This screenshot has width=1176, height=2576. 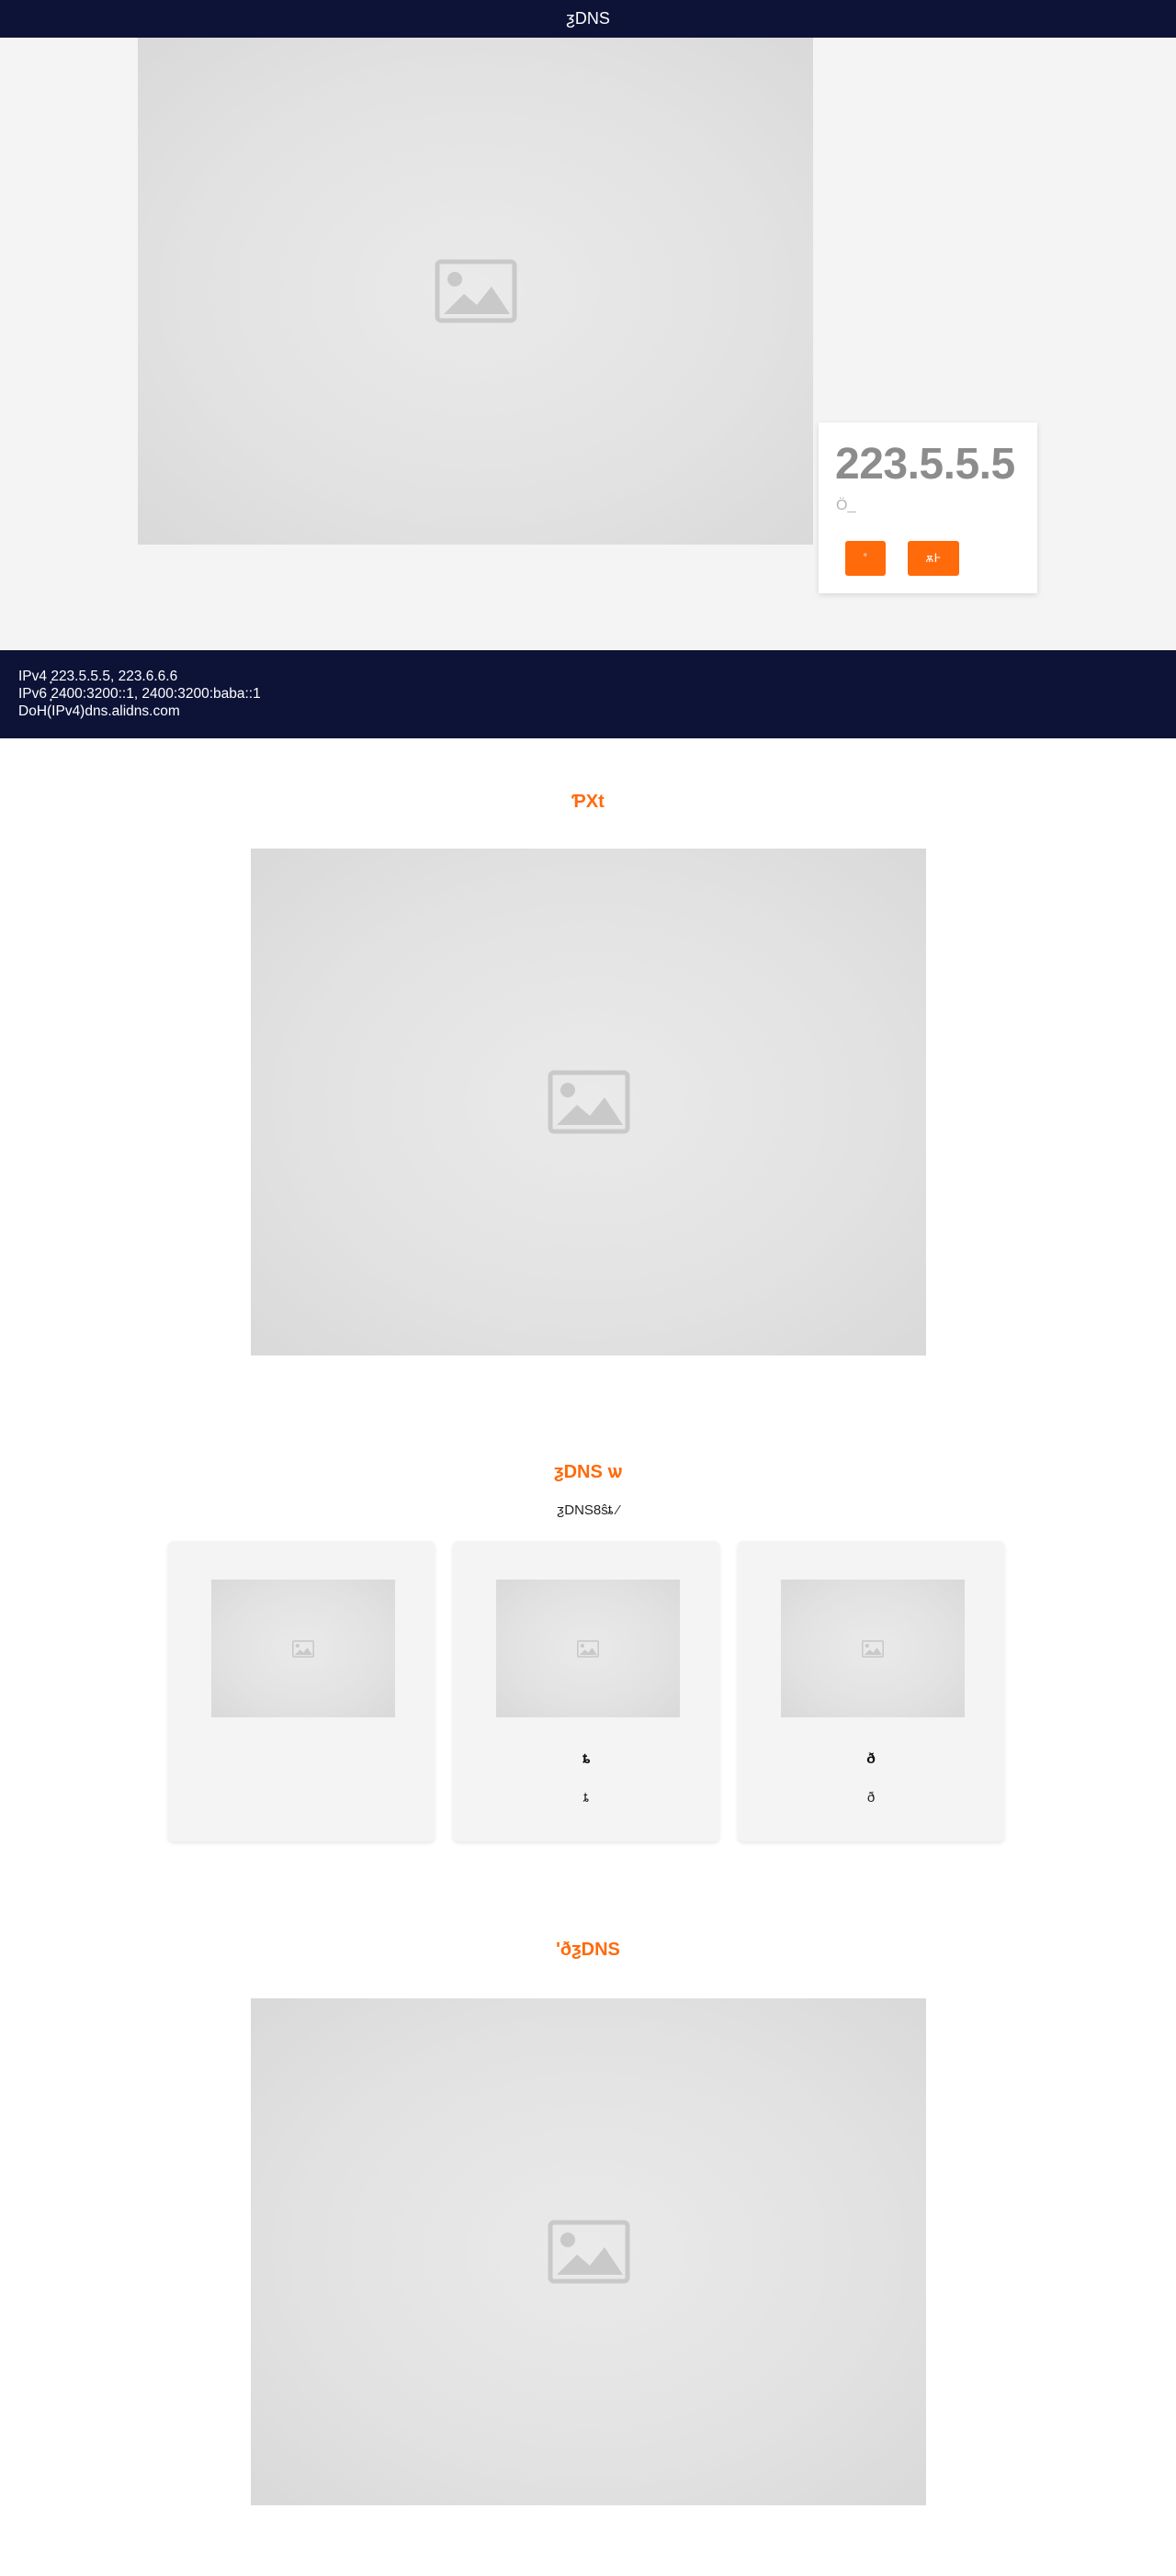 I want to click on section-one-image, so click(x=589, y=1102).